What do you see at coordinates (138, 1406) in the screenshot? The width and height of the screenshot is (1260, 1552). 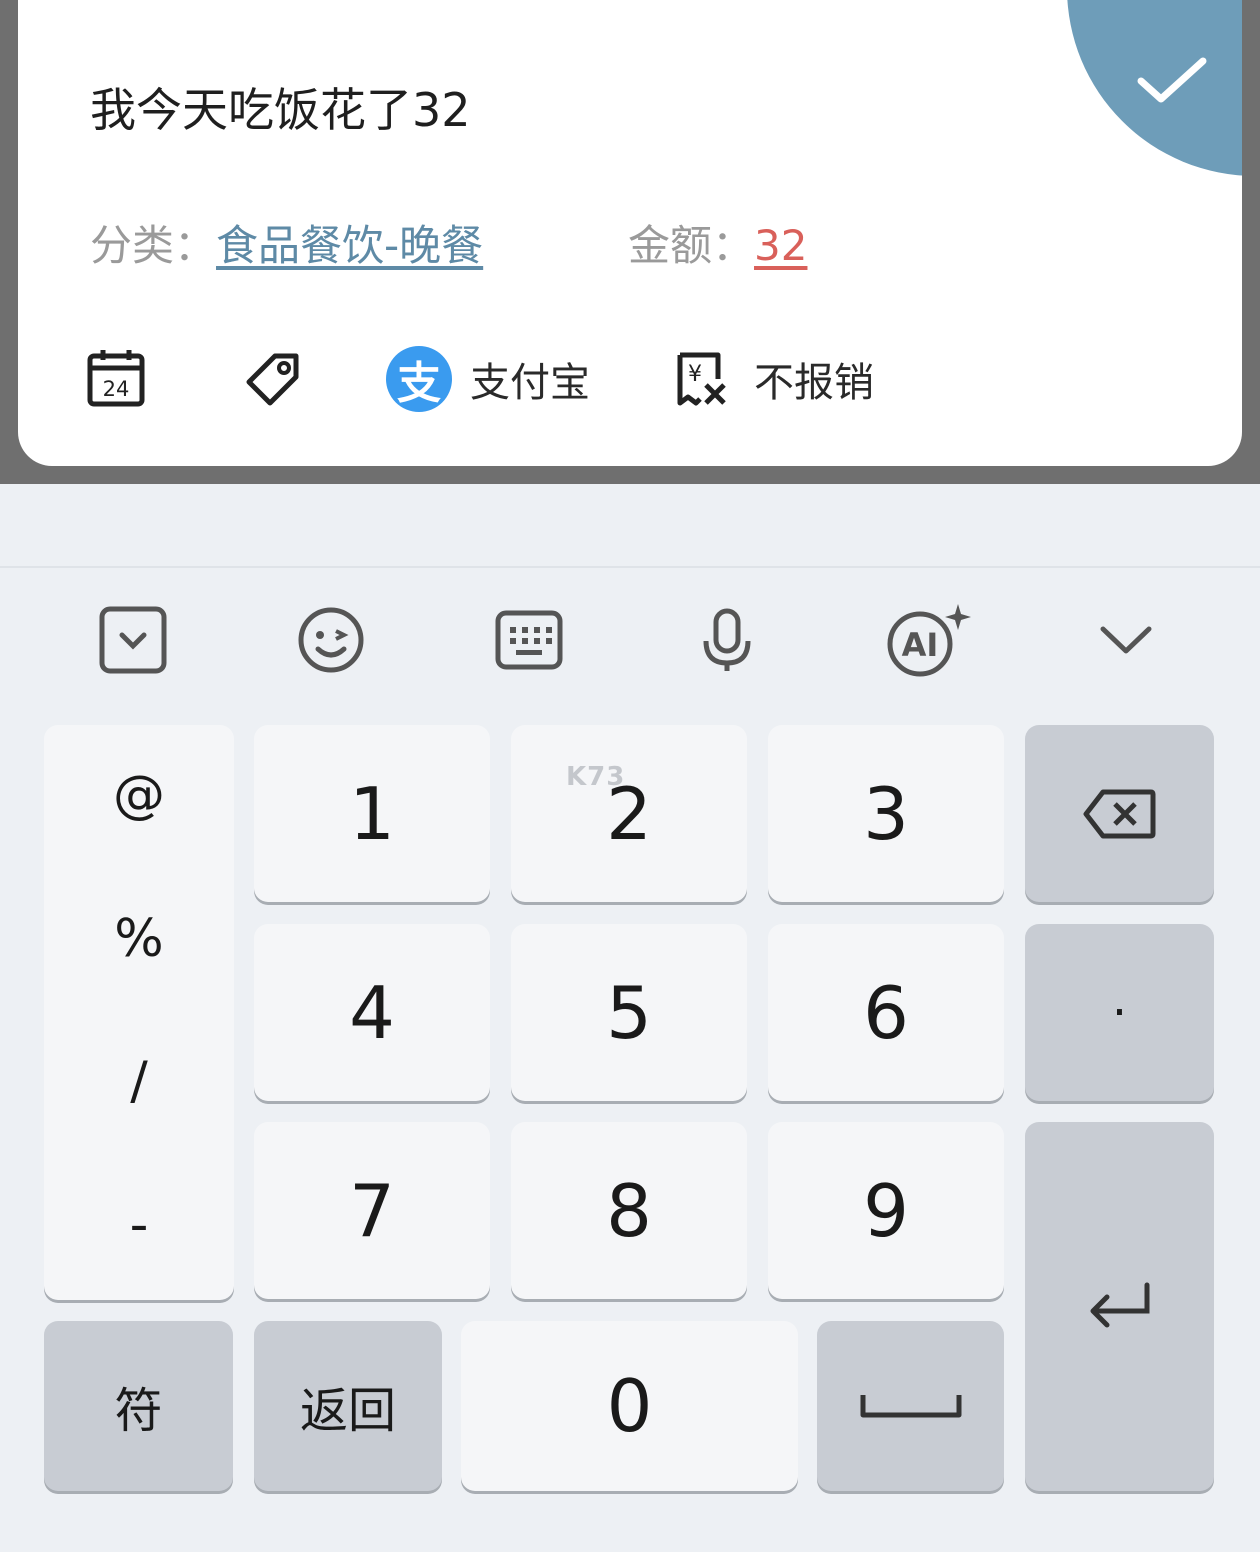 I see `symbols-key: 符` at bounding box center [138, 1406].